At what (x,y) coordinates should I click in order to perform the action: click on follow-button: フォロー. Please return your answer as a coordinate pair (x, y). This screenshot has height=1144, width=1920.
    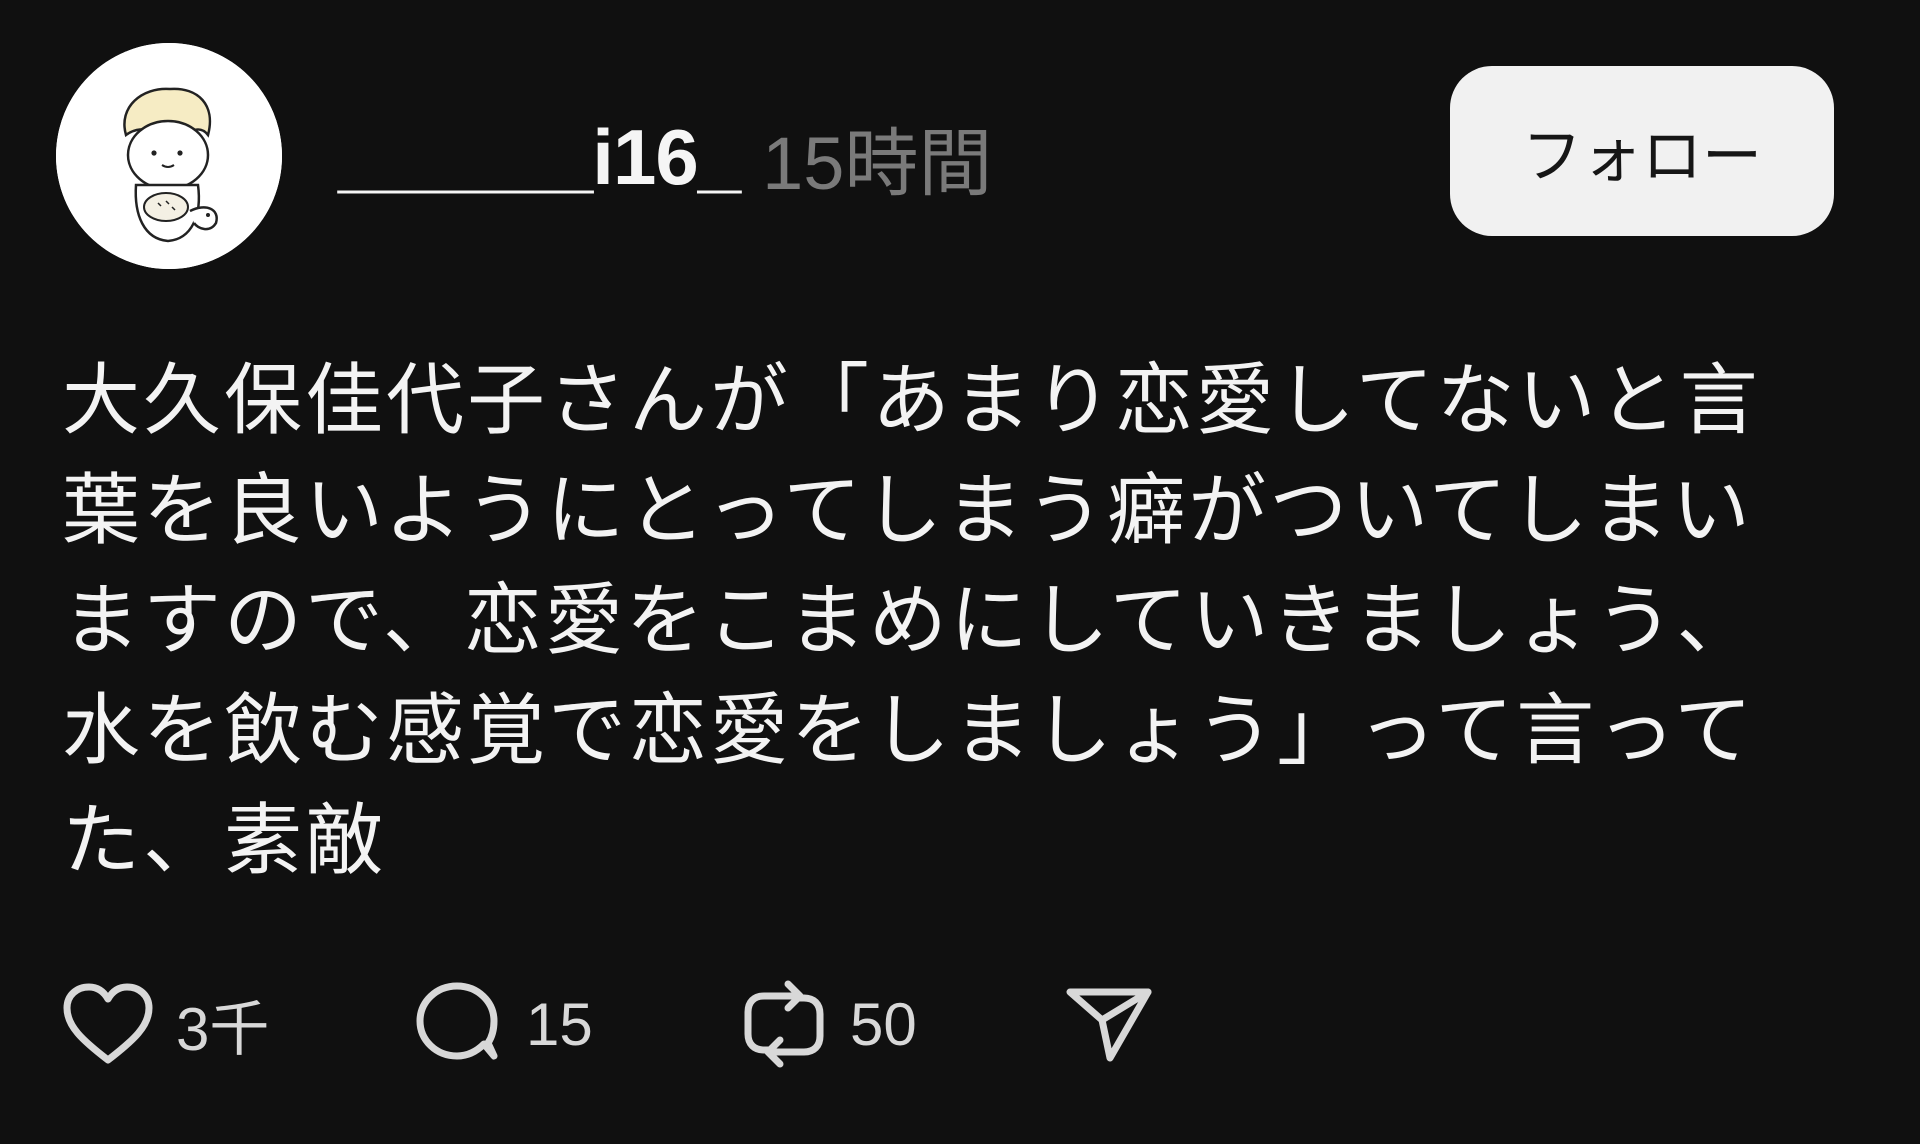
    Looking at the image, I should click on (1642, 151).